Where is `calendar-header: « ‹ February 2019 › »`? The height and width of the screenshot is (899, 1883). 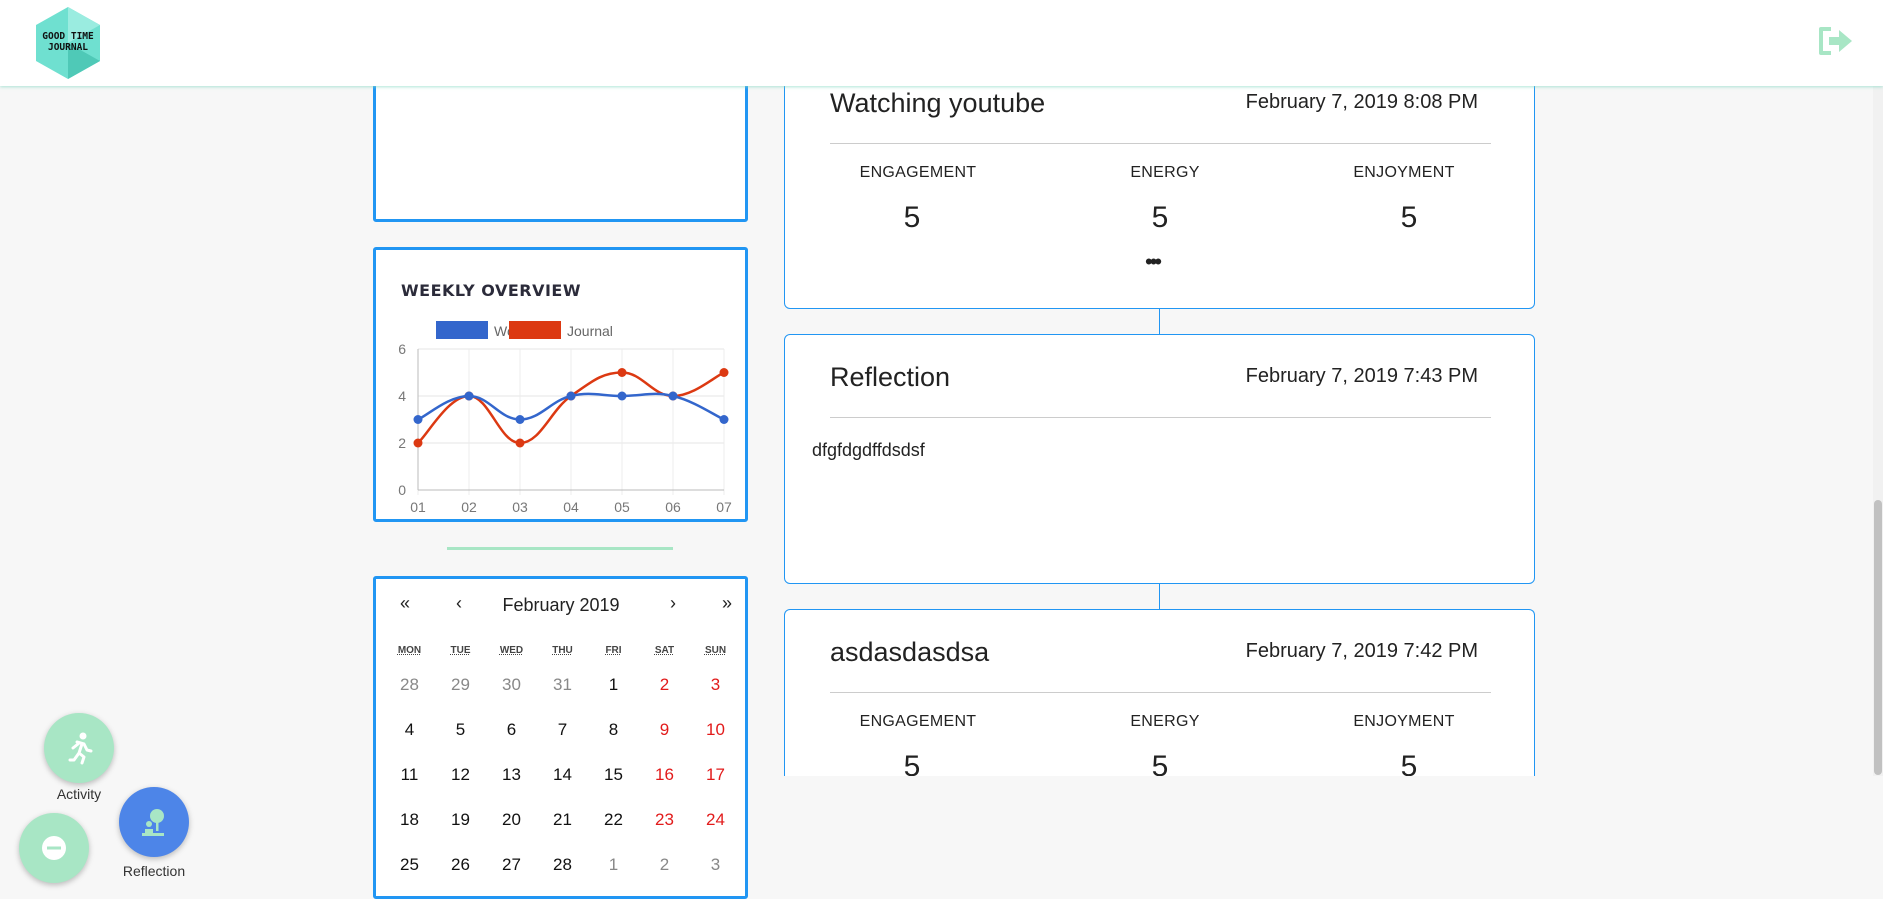 calendar-header: « ‹ February 2019 › » is located at coordinates (560, 608).